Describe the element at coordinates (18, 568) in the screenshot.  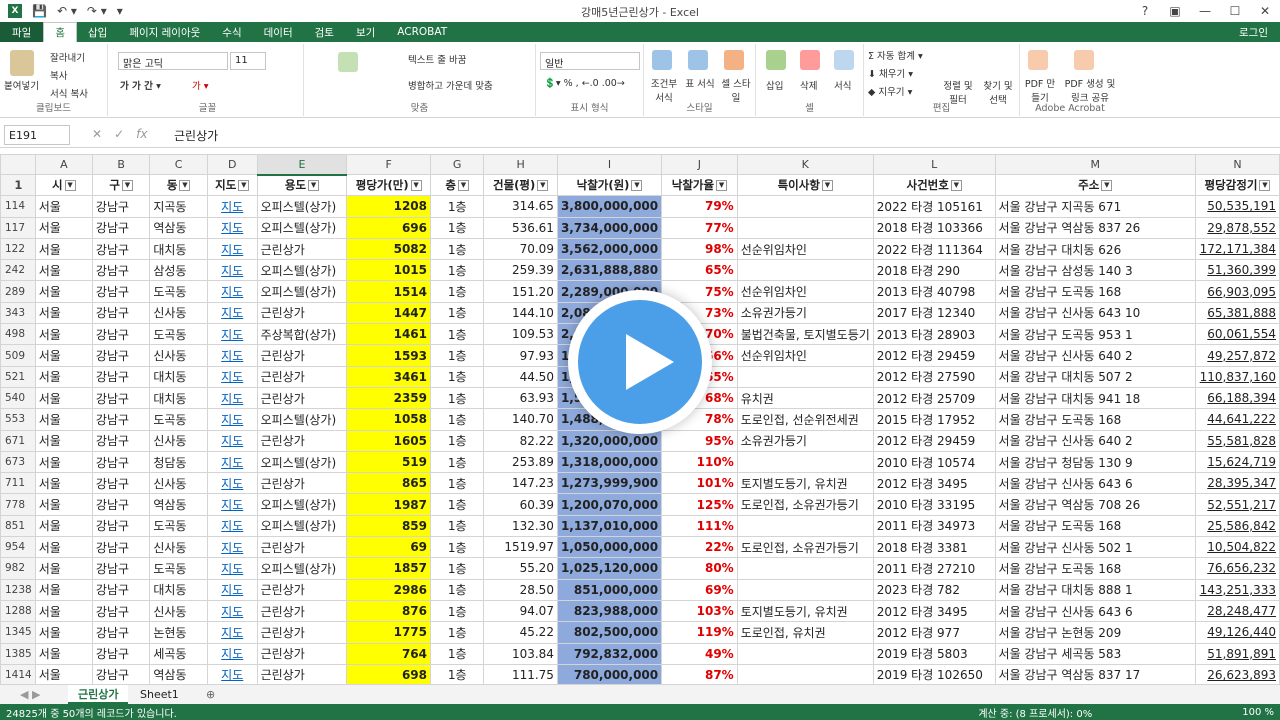
I see `row-header: 982` at that location.